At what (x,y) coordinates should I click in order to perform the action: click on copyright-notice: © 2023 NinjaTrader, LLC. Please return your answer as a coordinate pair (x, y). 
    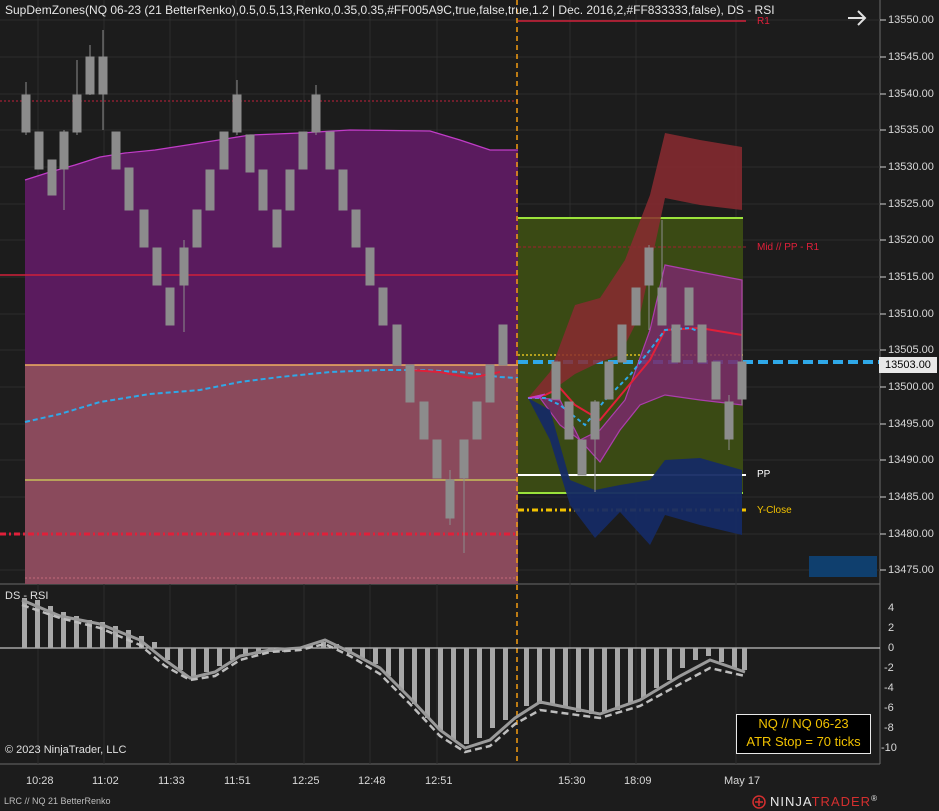
    Looking at the image, I should click on (66, 750).